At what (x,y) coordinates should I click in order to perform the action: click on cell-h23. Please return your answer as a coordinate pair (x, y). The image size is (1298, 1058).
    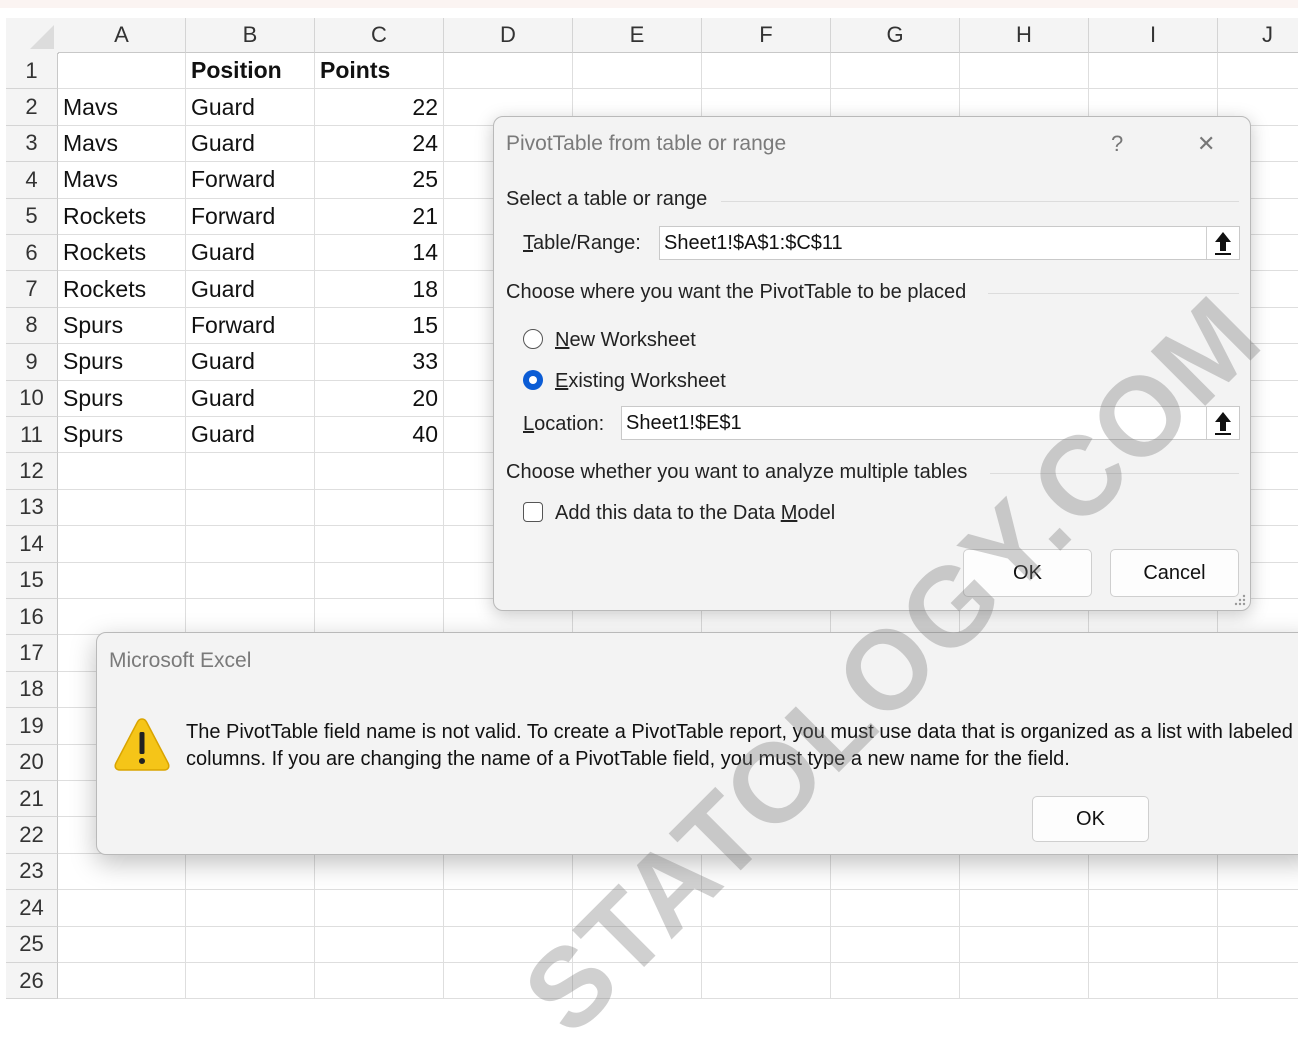
    Looking at the image, I should click on (1024, 872).